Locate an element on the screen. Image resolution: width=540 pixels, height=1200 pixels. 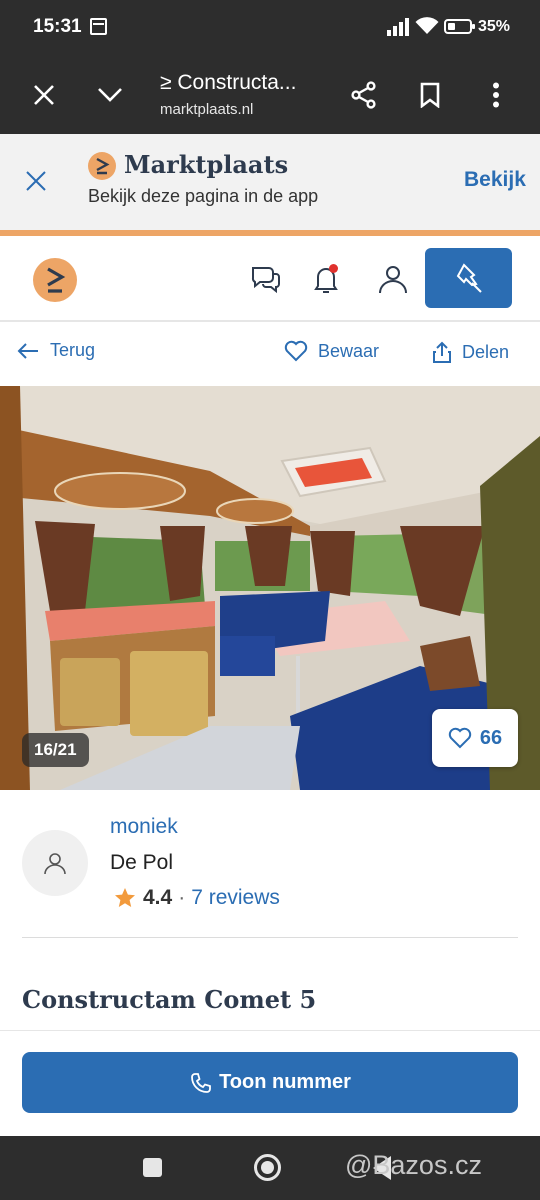
back-link: Terug is located at coordinates (55, 350).